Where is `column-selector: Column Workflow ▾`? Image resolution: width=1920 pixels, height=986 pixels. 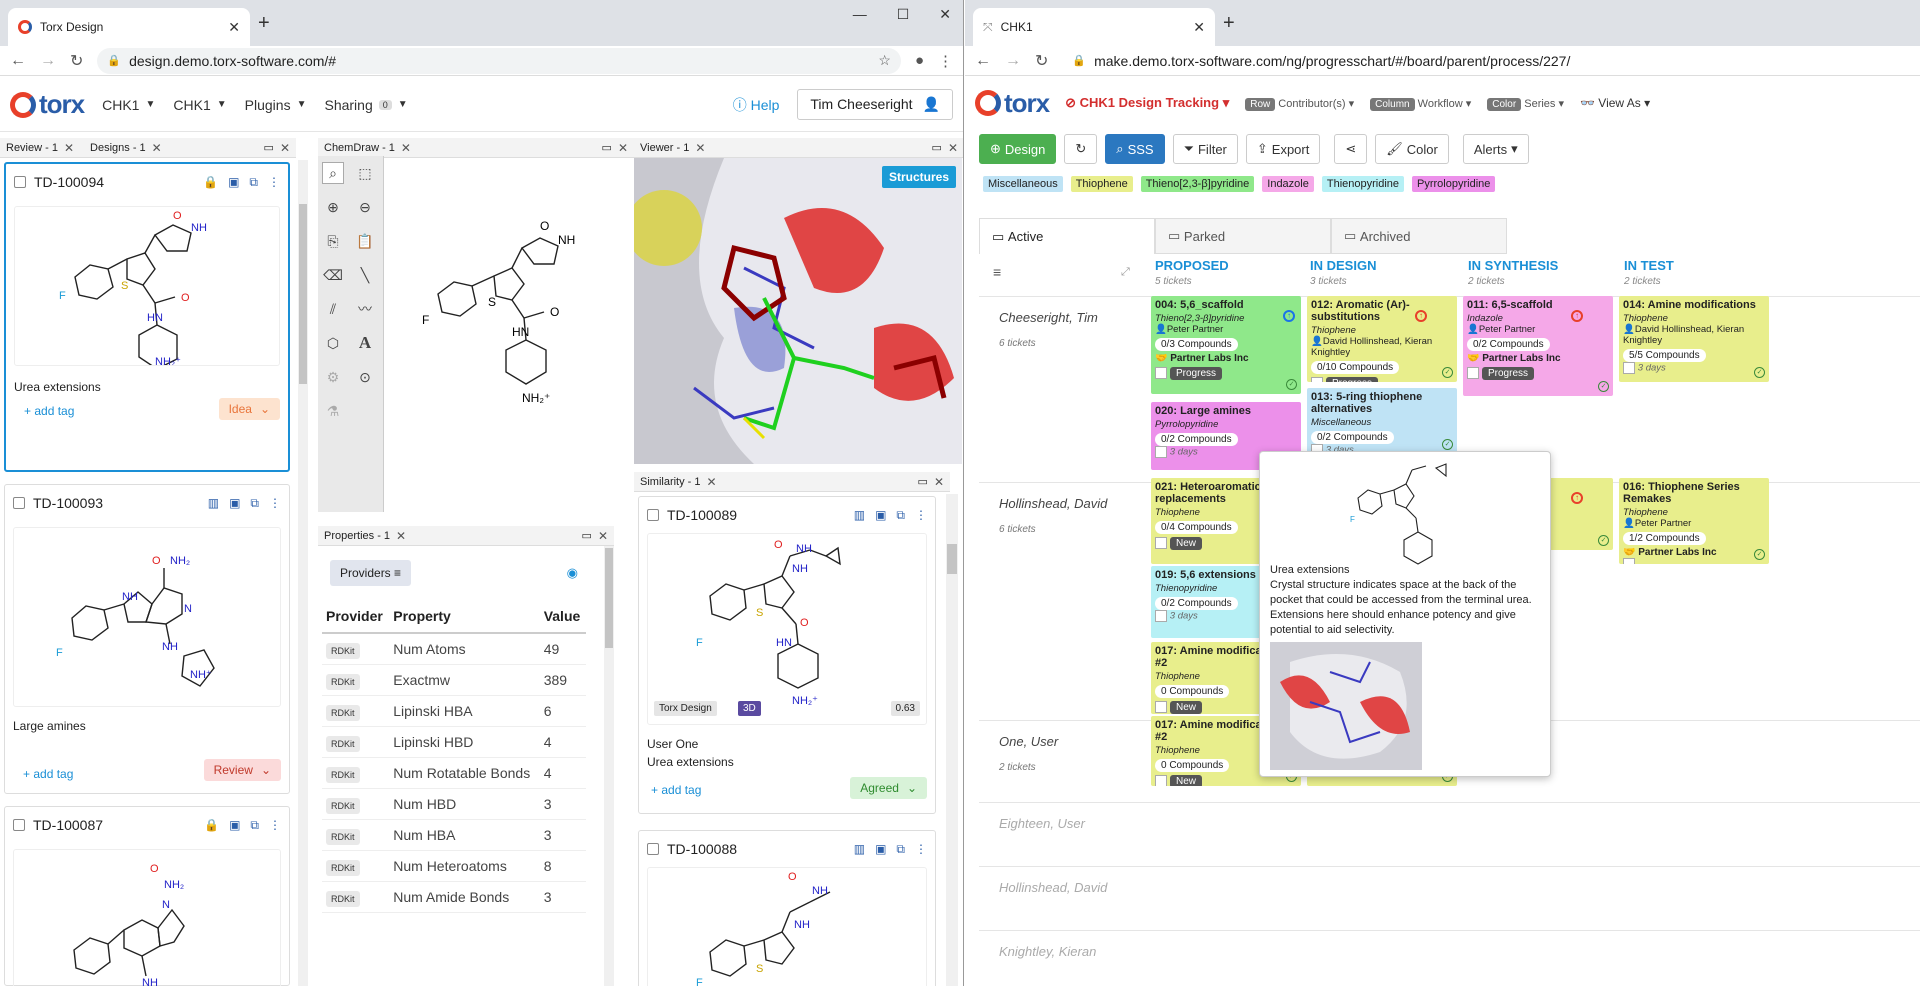 column-selector: Column Workflow ▾ is located at coordinates (1420, 104).